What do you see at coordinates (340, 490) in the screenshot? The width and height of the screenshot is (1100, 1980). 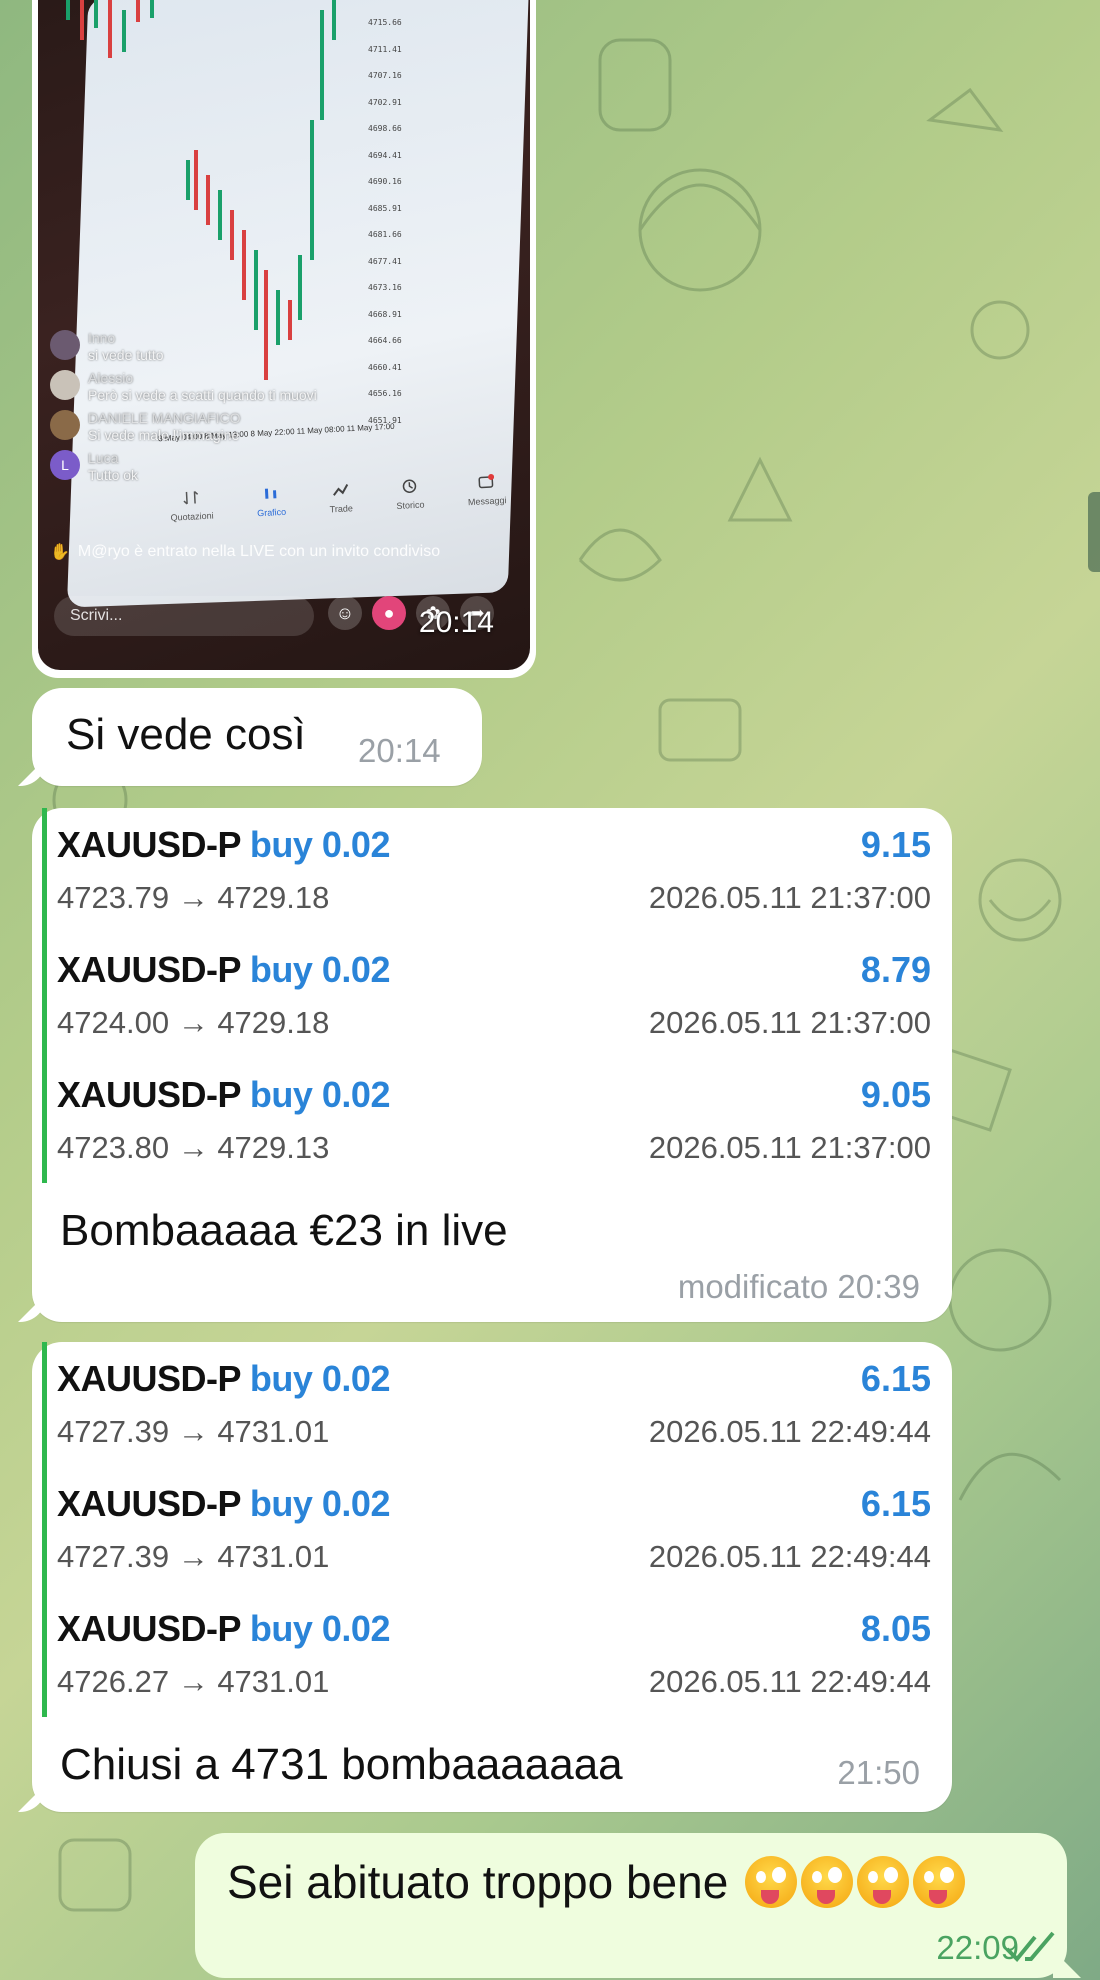 I see `trend-icon` at bounding box center [340, 490].